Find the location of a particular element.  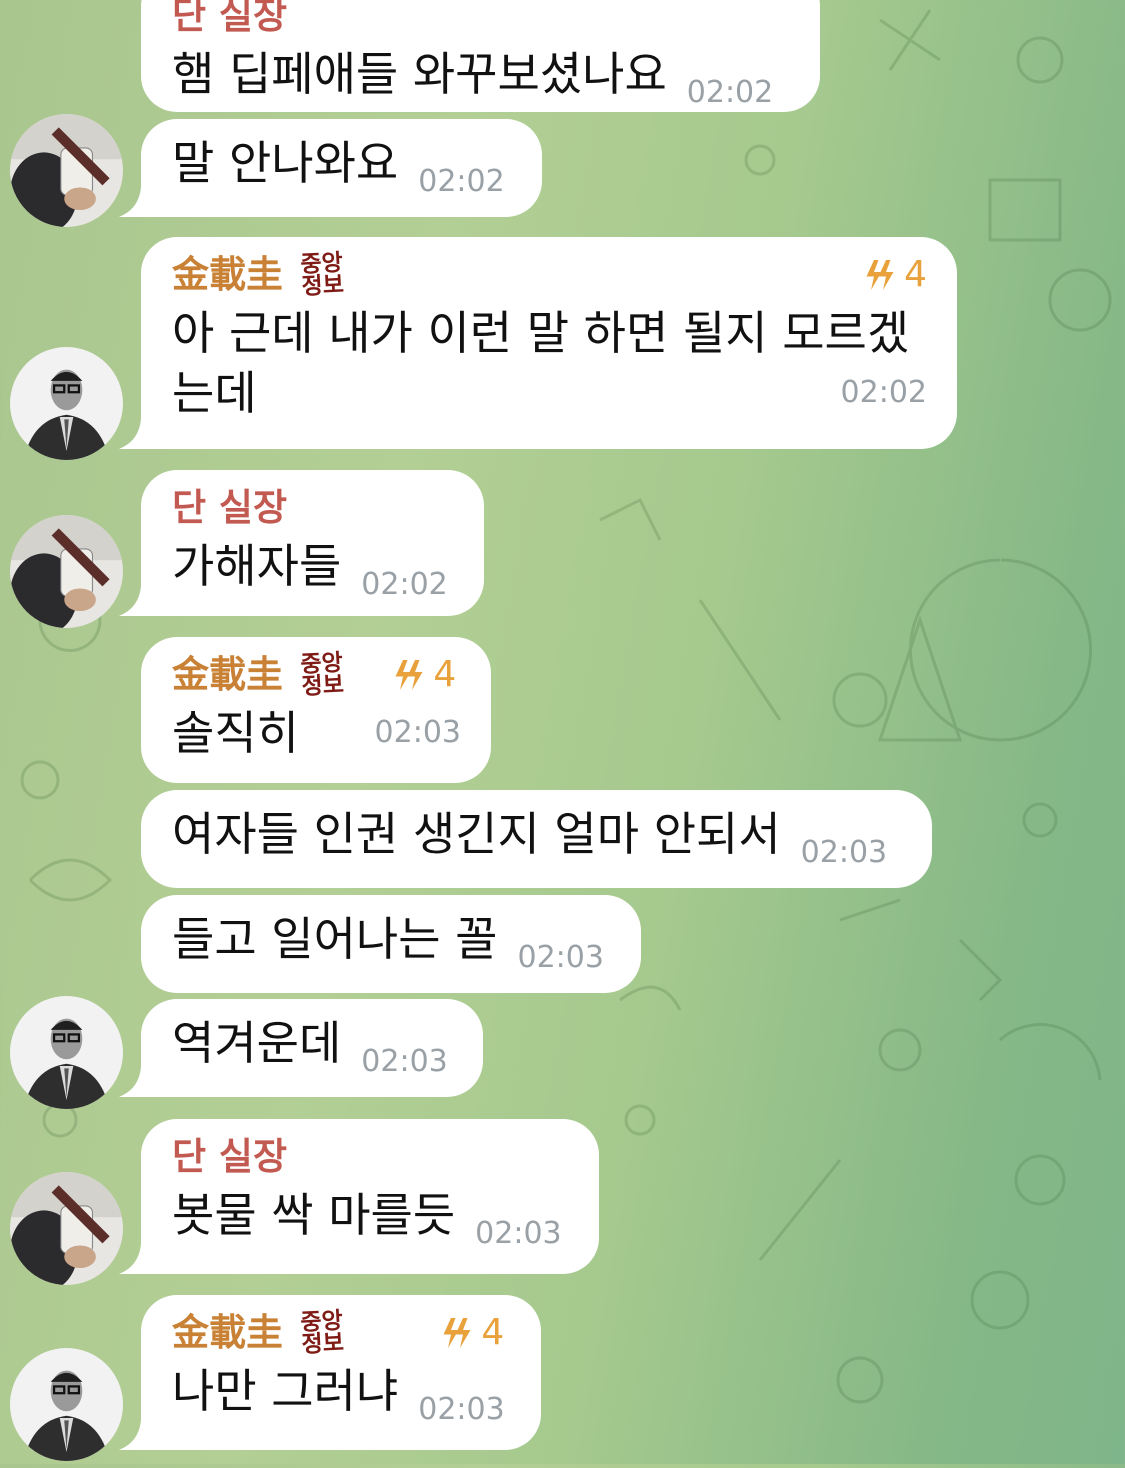

message-text: 햄 딥페애들 와꾸보셨나요 02:02 is located at coordinates (481, 83).